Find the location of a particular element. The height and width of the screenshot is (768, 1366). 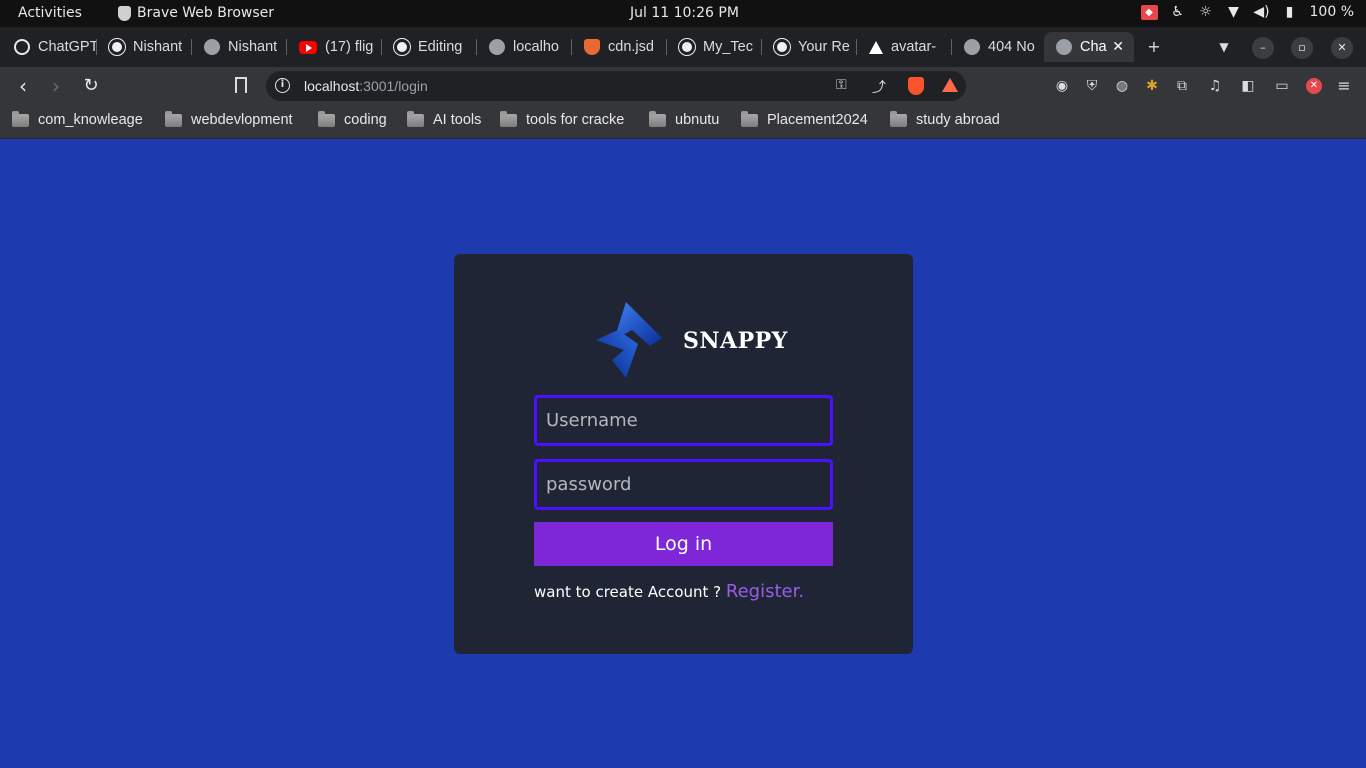

bookmark-label: AI tools is located at coordinates (457, 120).